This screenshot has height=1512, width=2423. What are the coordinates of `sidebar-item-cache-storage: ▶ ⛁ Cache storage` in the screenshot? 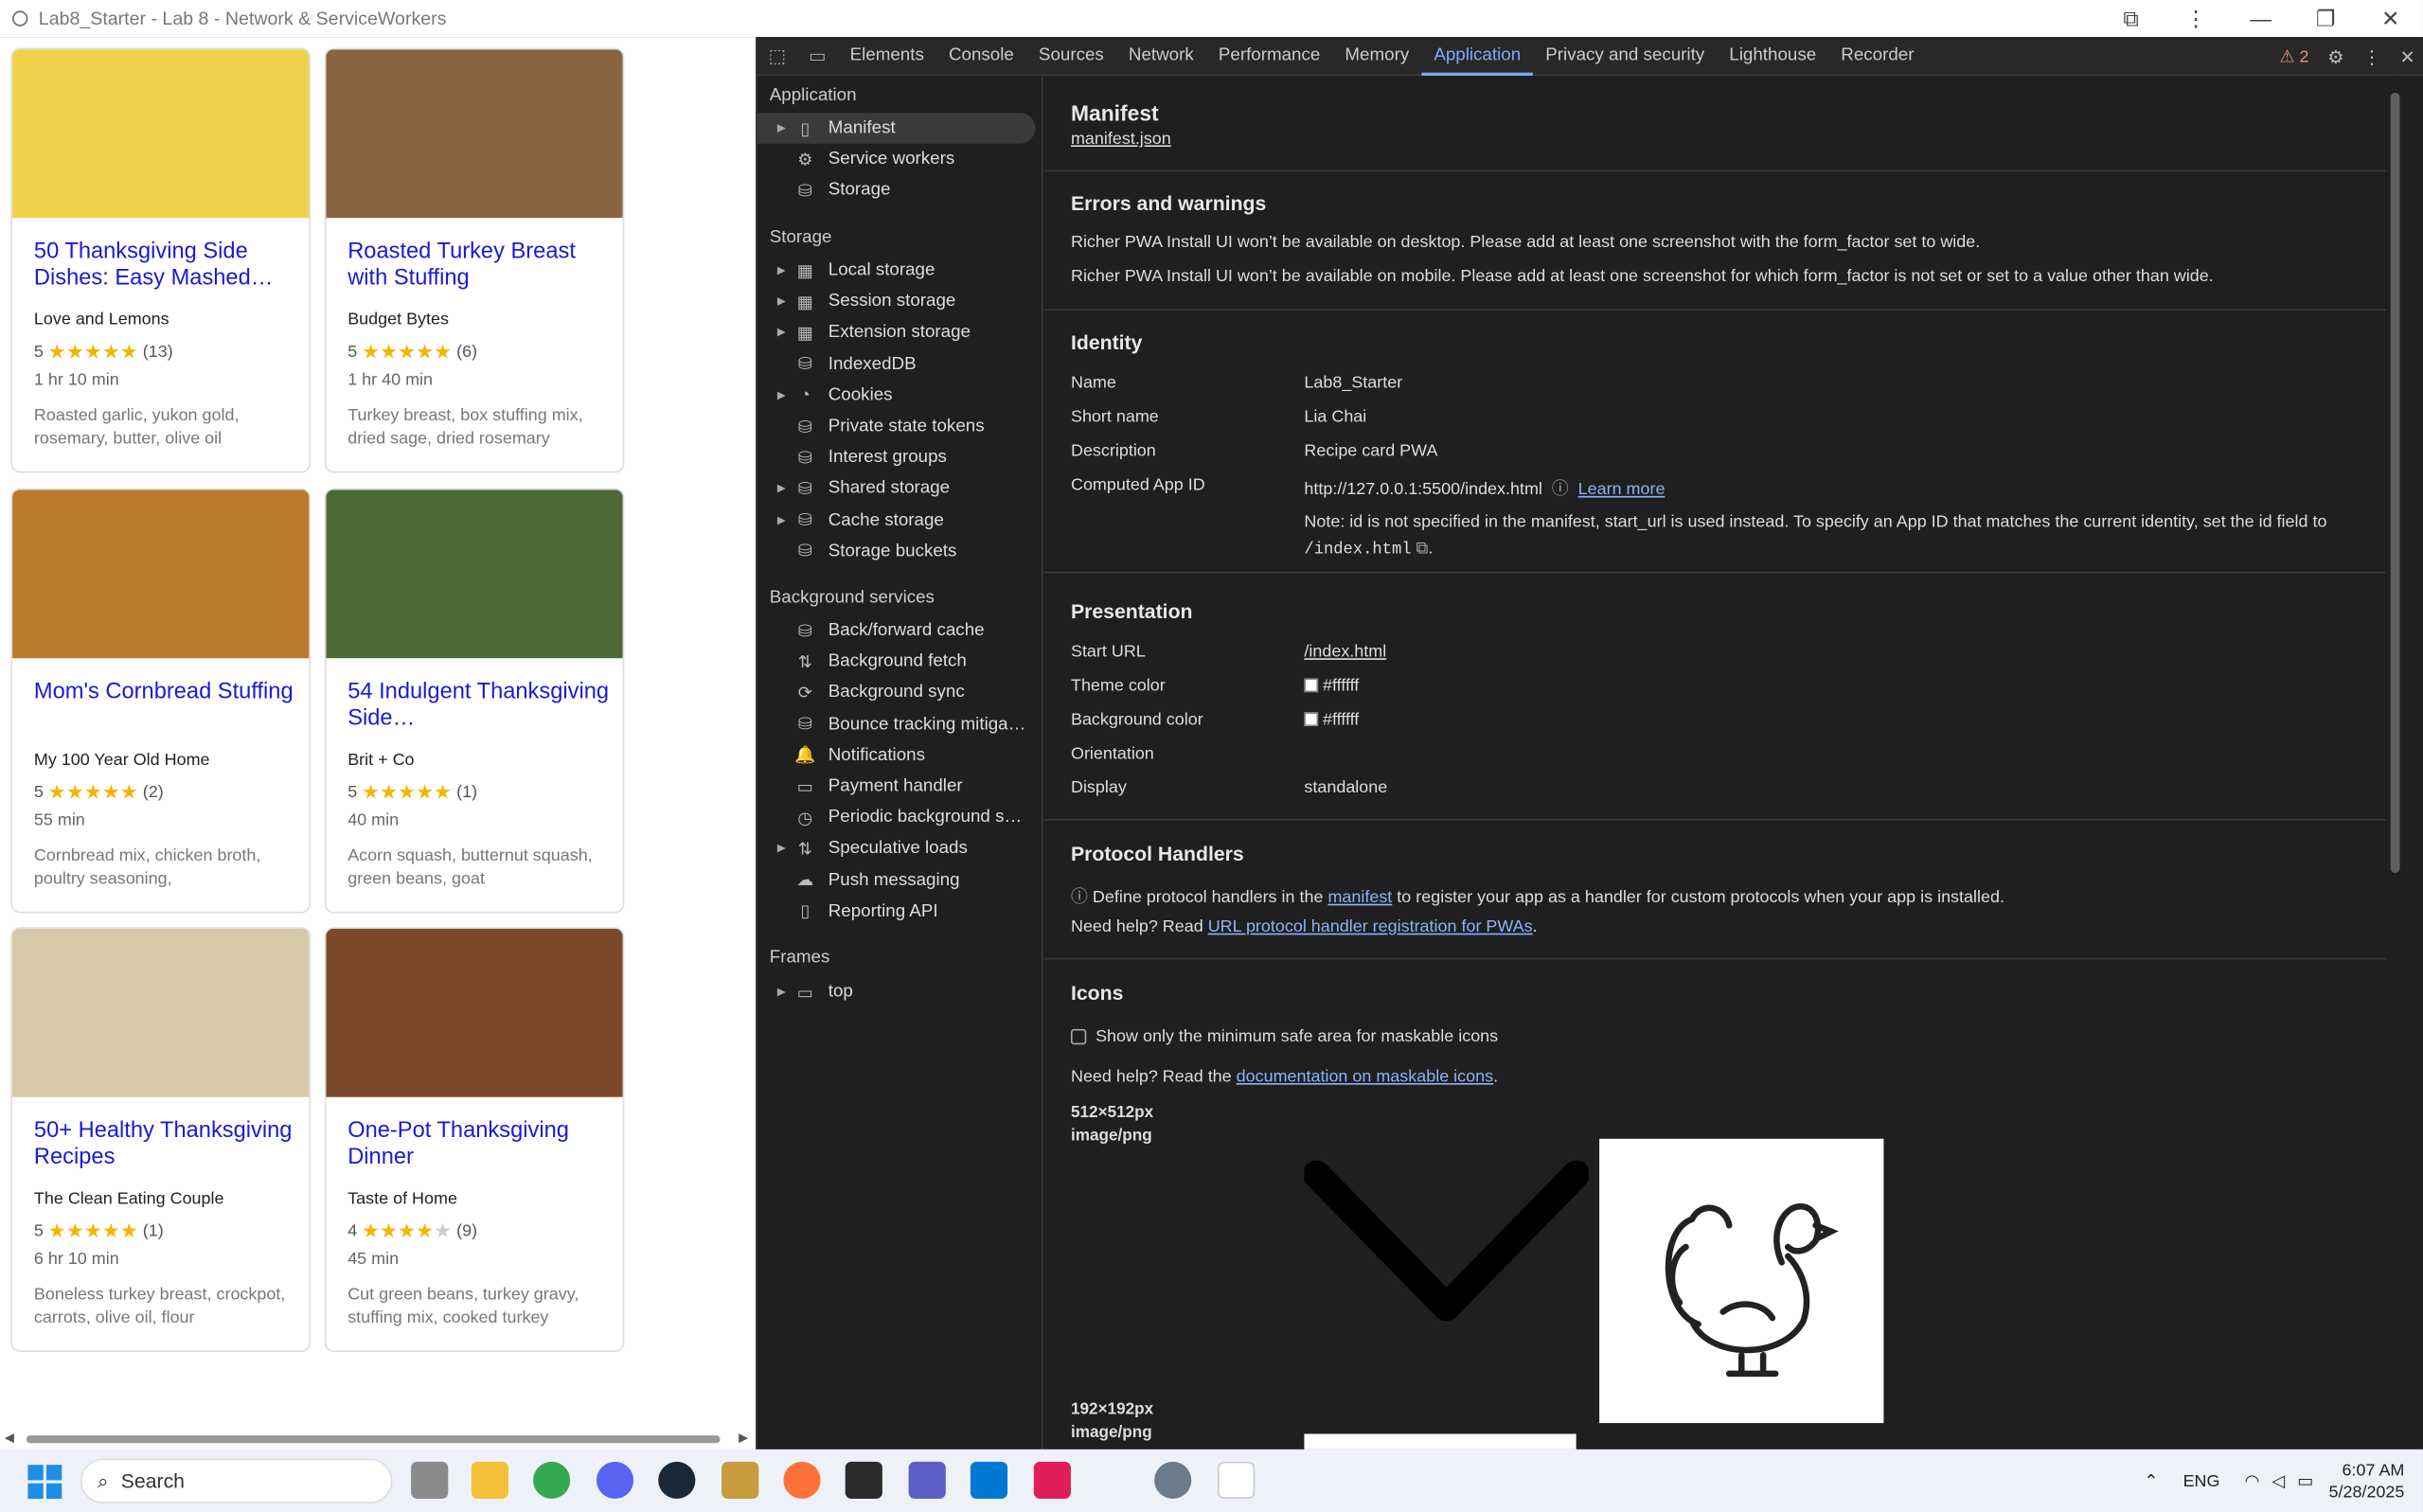 It's located at (896, 520).